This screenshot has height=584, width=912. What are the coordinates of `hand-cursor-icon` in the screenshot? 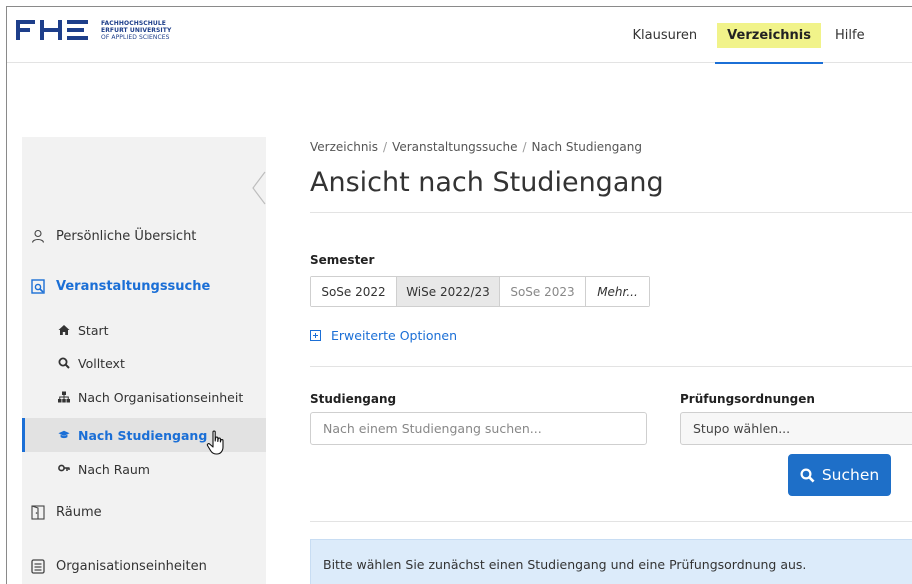 It's located at (215, 442).